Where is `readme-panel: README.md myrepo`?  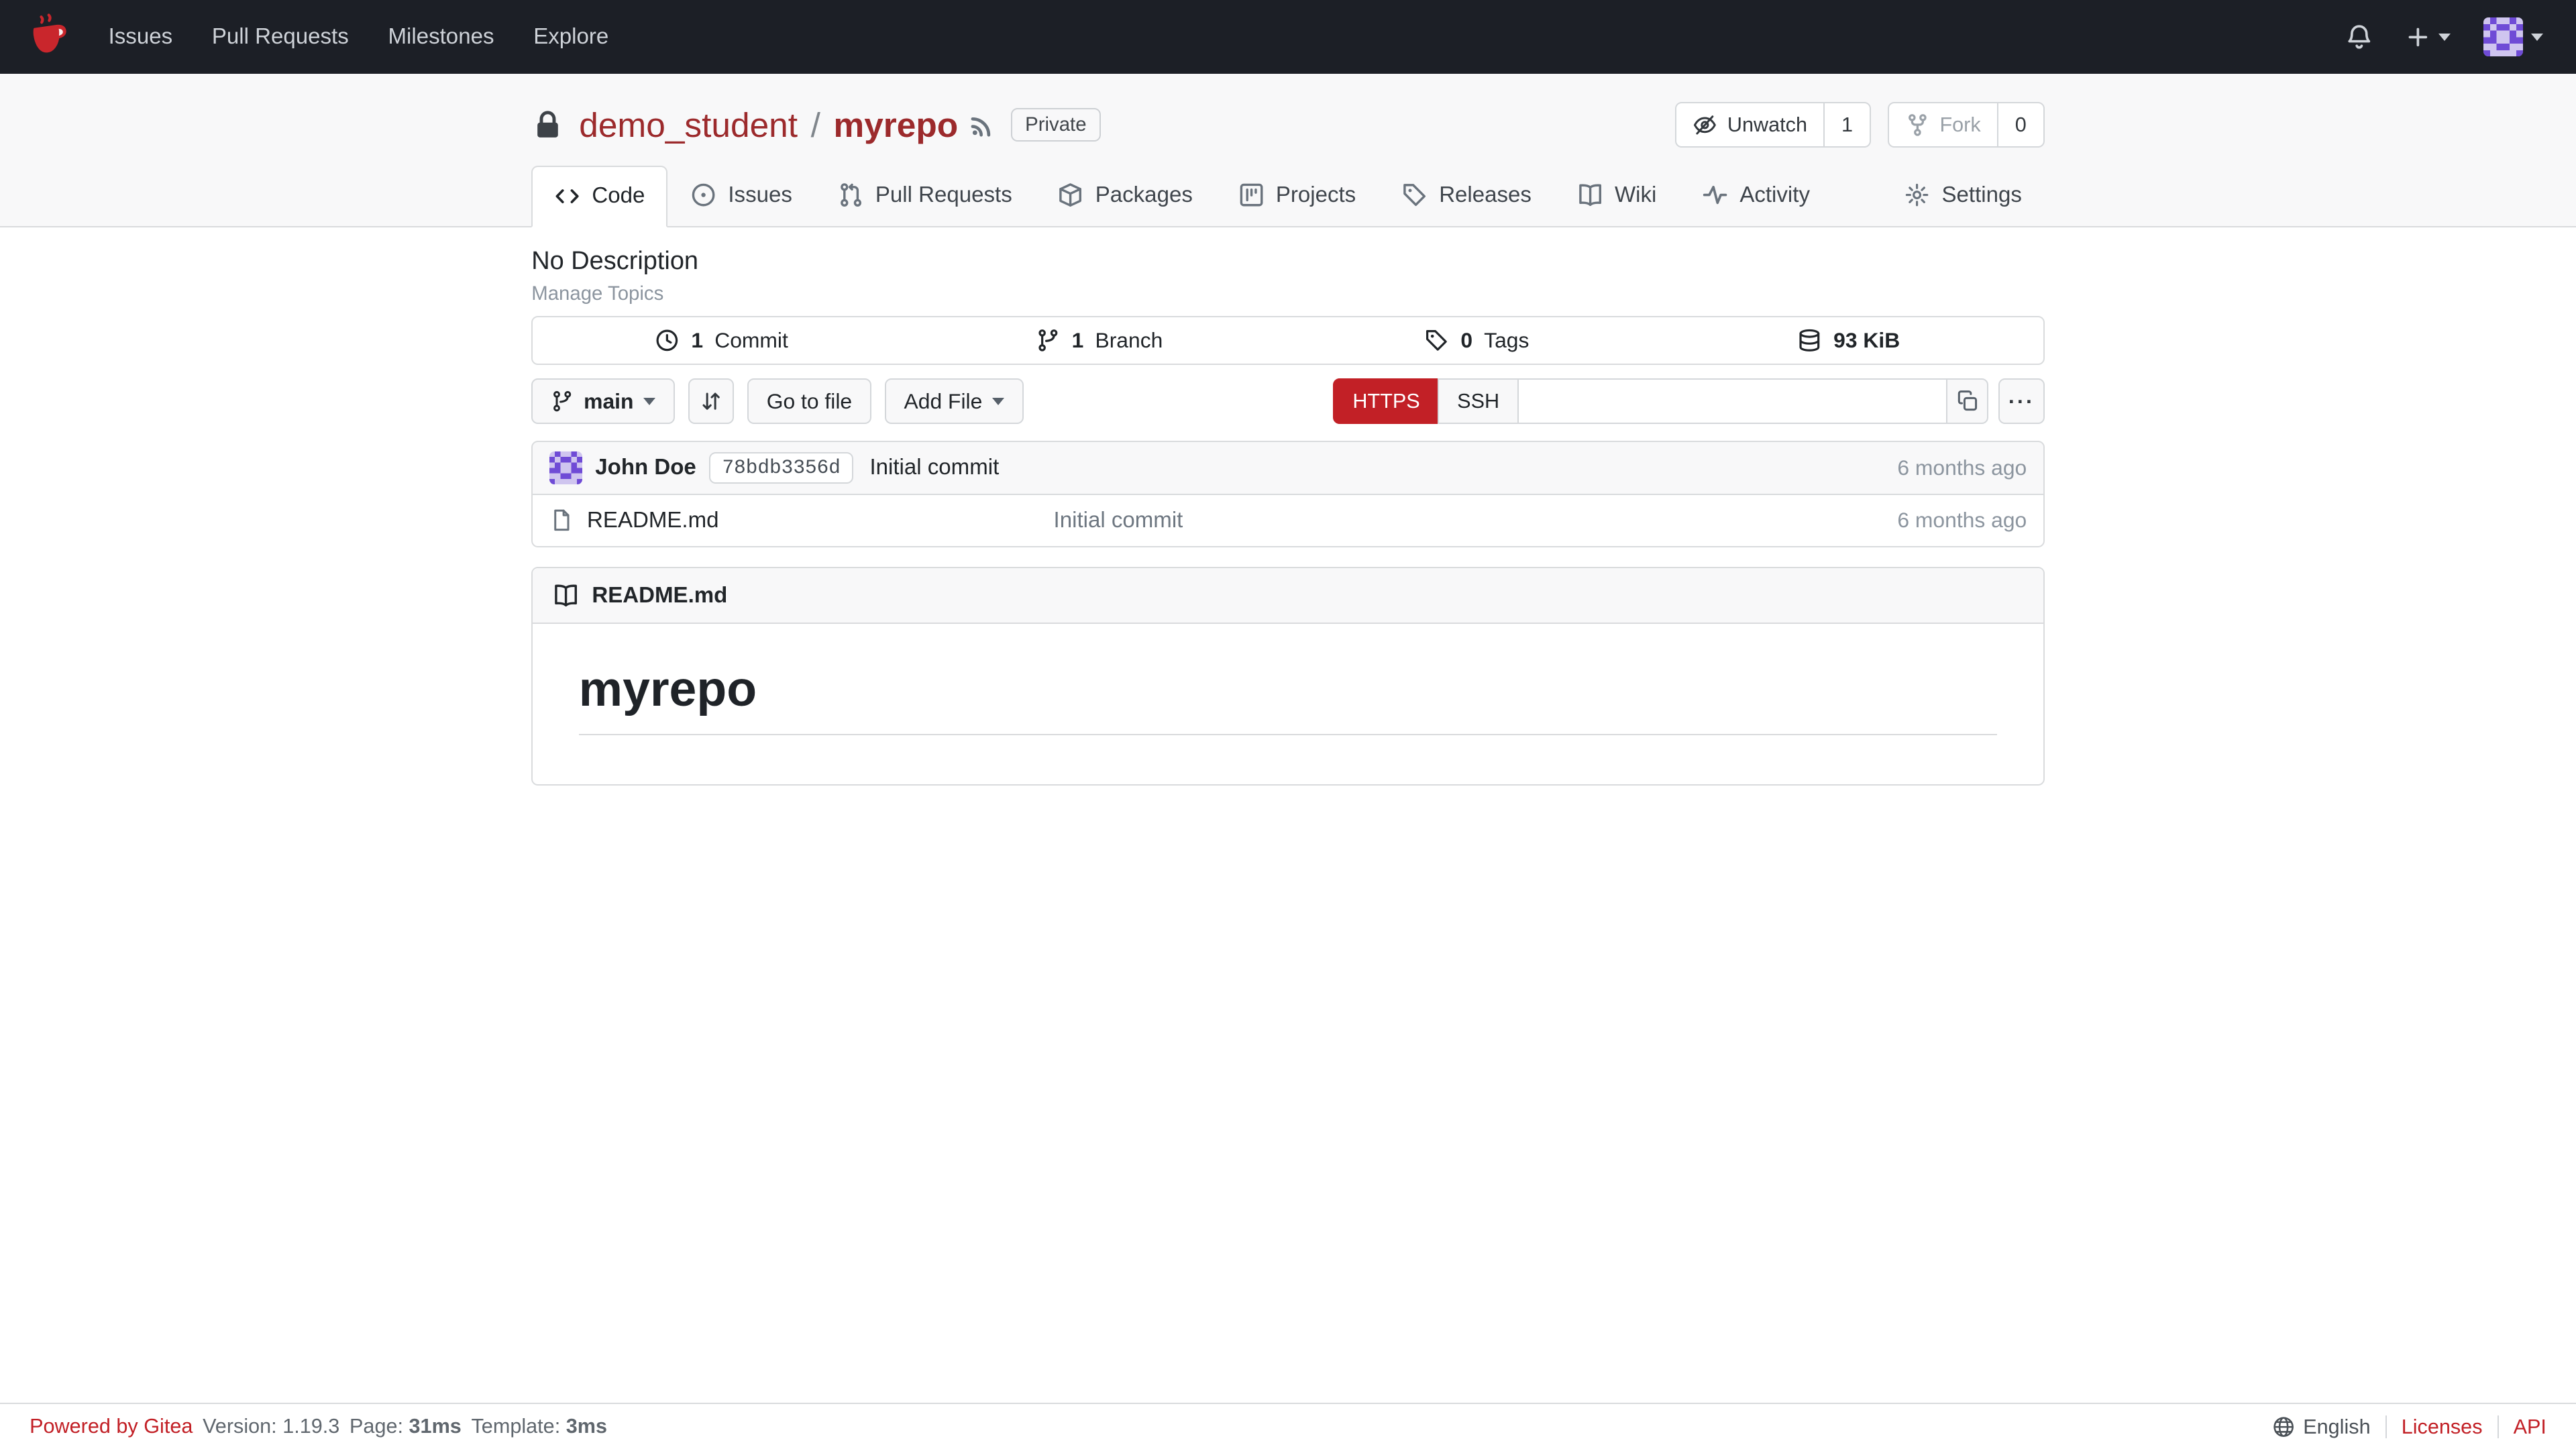
readme-panel: README.md myrepo is located at coordinates (1288, 676).